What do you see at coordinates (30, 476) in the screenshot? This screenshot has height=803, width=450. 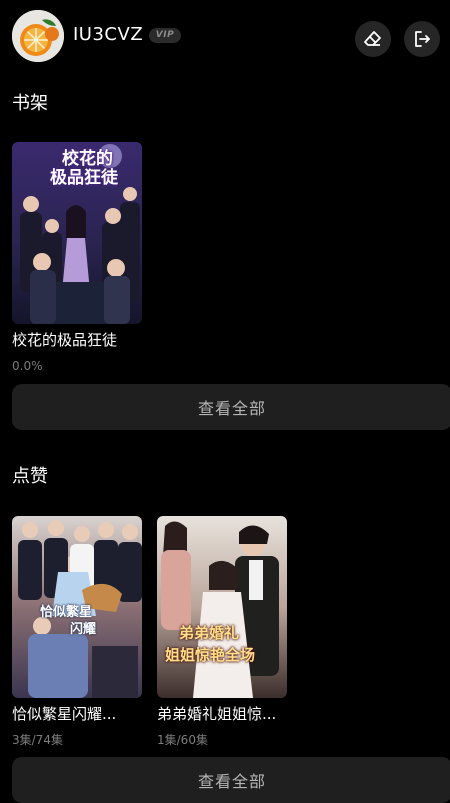 I see `likes-title: 点赞` at bounding box center [30, 476].